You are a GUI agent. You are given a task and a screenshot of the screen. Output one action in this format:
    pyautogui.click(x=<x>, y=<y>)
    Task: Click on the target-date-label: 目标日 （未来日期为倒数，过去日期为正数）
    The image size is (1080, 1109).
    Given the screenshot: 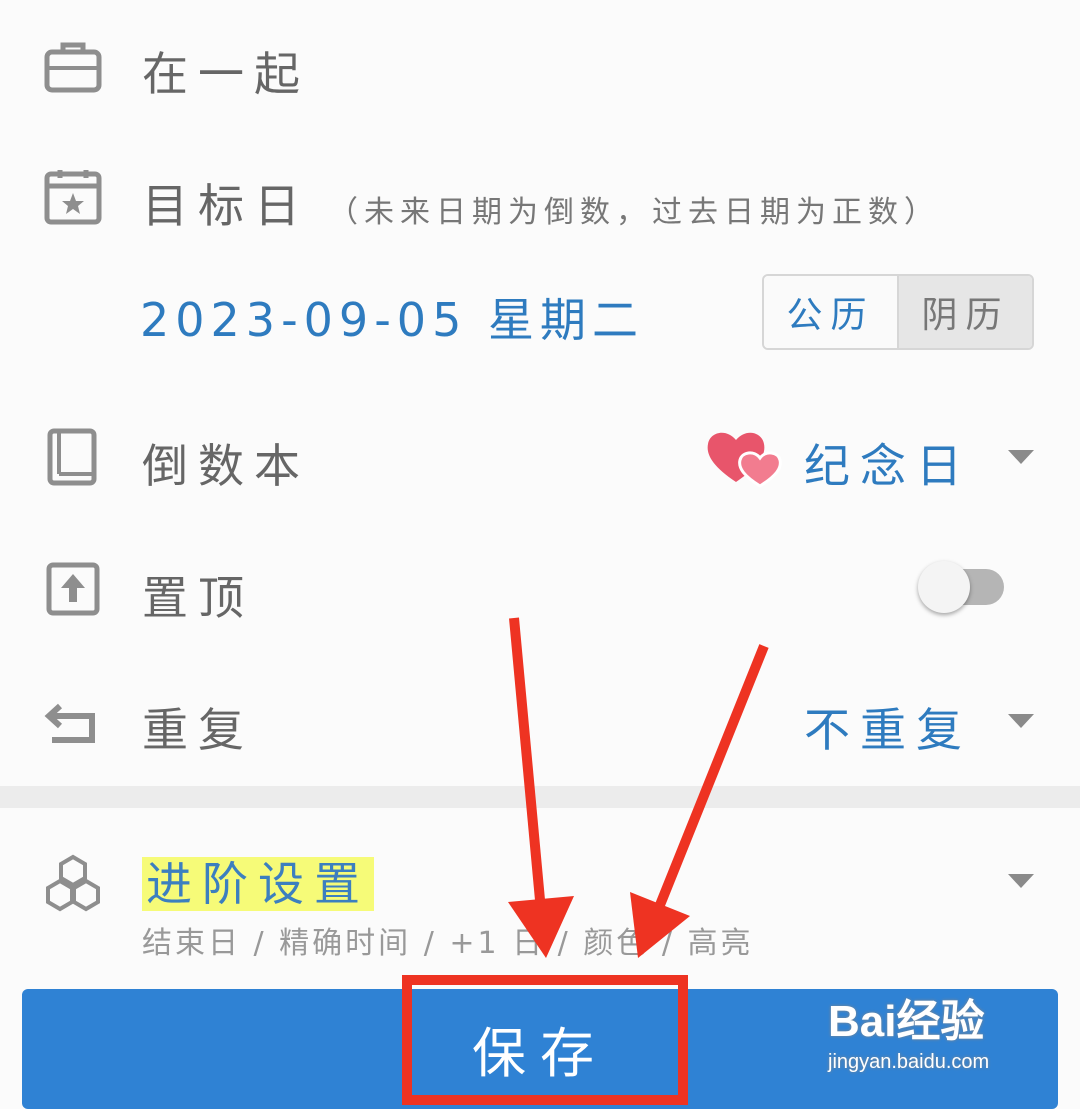 What is the action you would take?
    pyautogui.click(x=541, y=203)
    